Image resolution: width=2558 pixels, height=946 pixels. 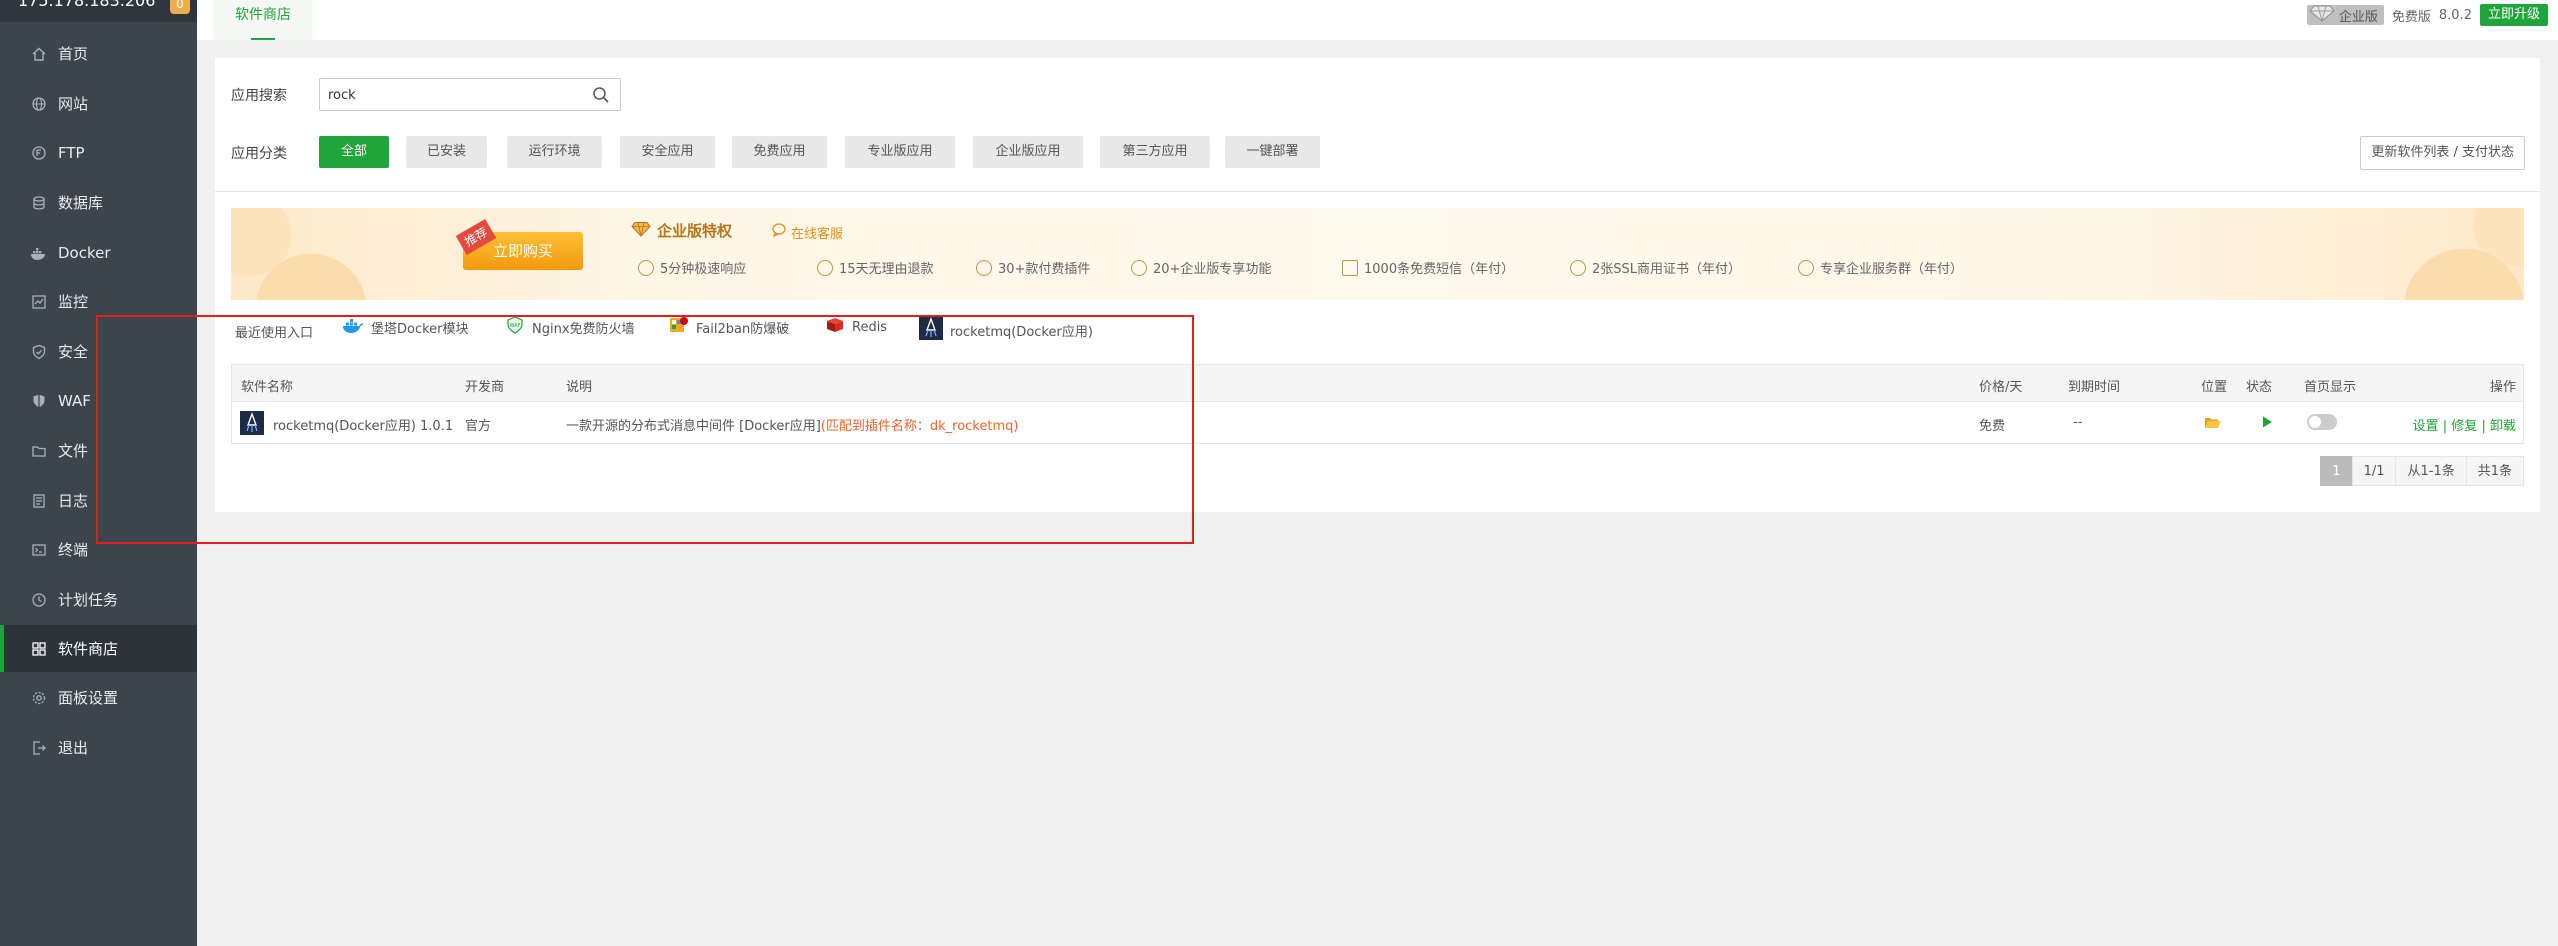 I want to click on server-ip-bar: 175.178.183.206 0, so click(x=98, y=11).